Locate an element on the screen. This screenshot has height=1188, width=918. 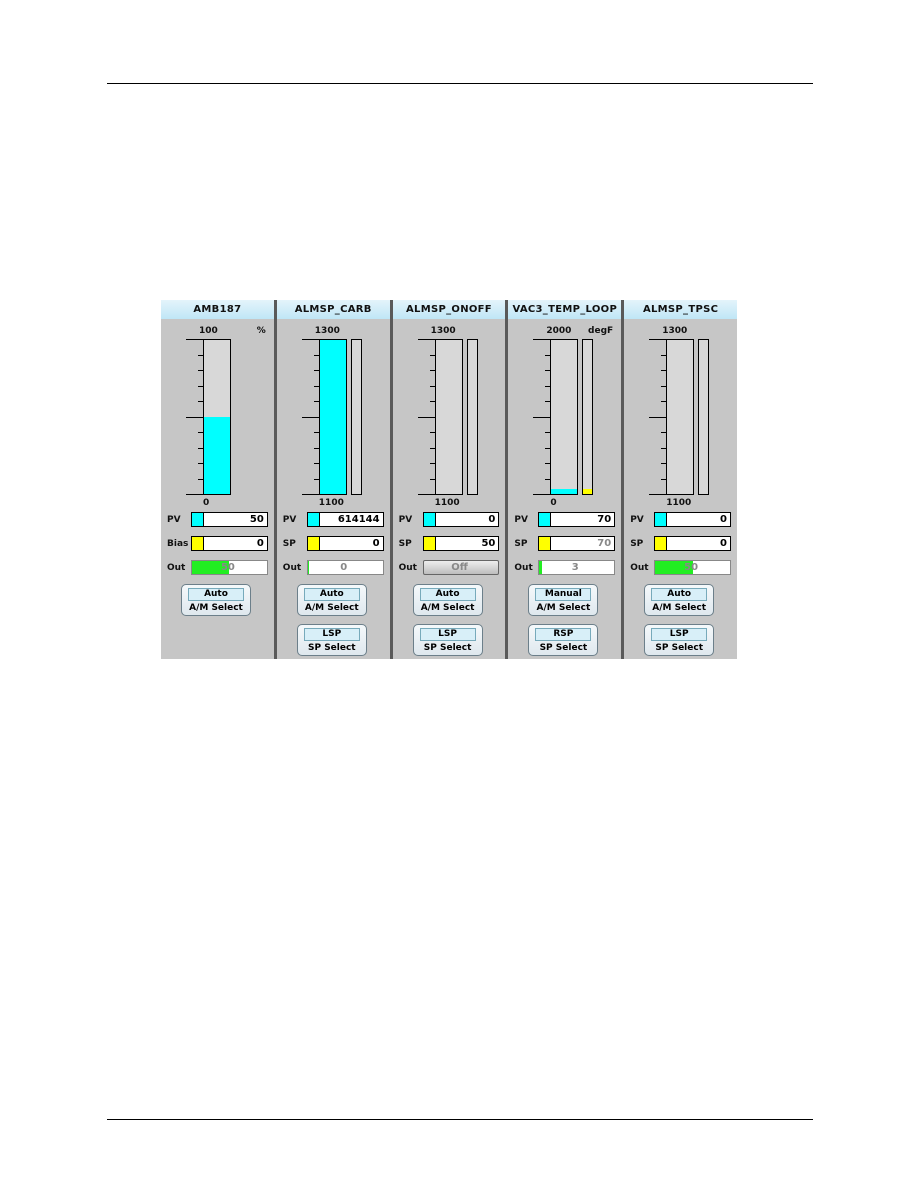
sp-row: SP 70 is located at coordinates (565, 543).